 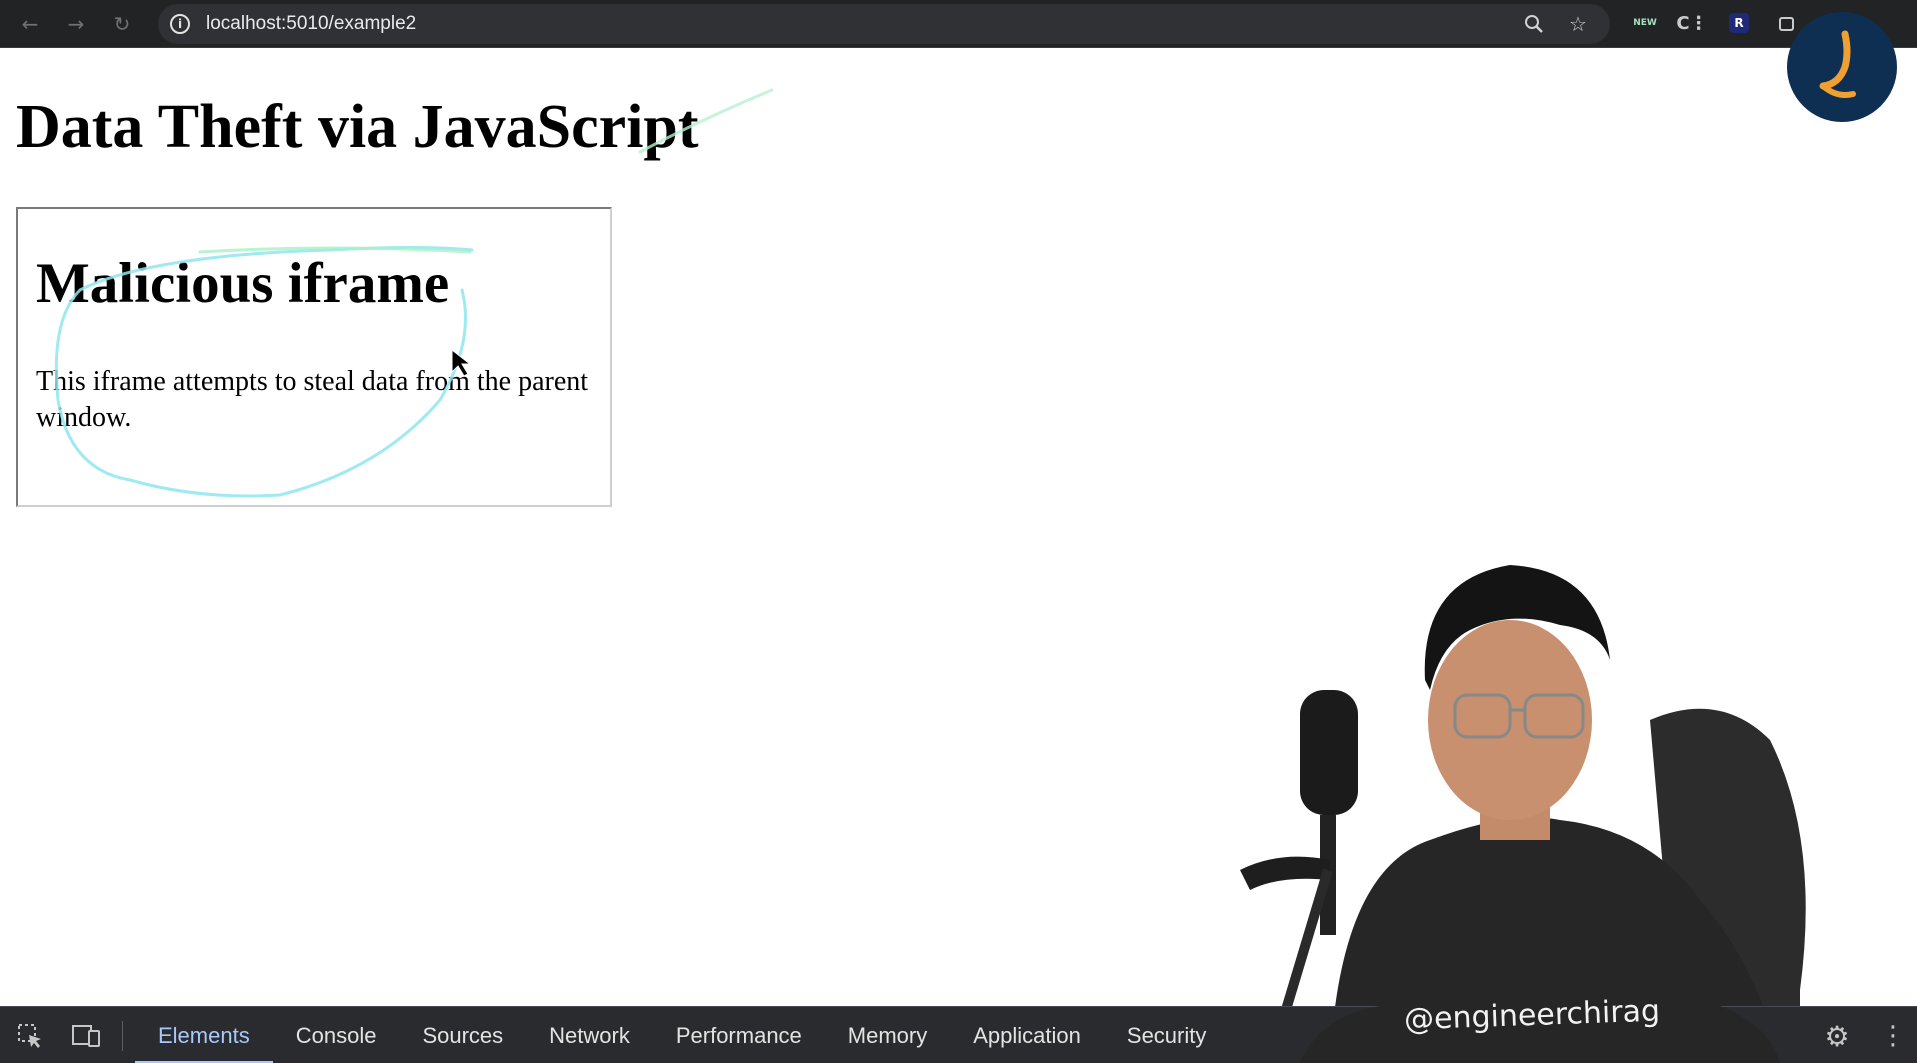 What do you see at coordinates (76, 24) in the screenshot?
I see `forward-arrow-icon: →` at bounding box center [76, 24].